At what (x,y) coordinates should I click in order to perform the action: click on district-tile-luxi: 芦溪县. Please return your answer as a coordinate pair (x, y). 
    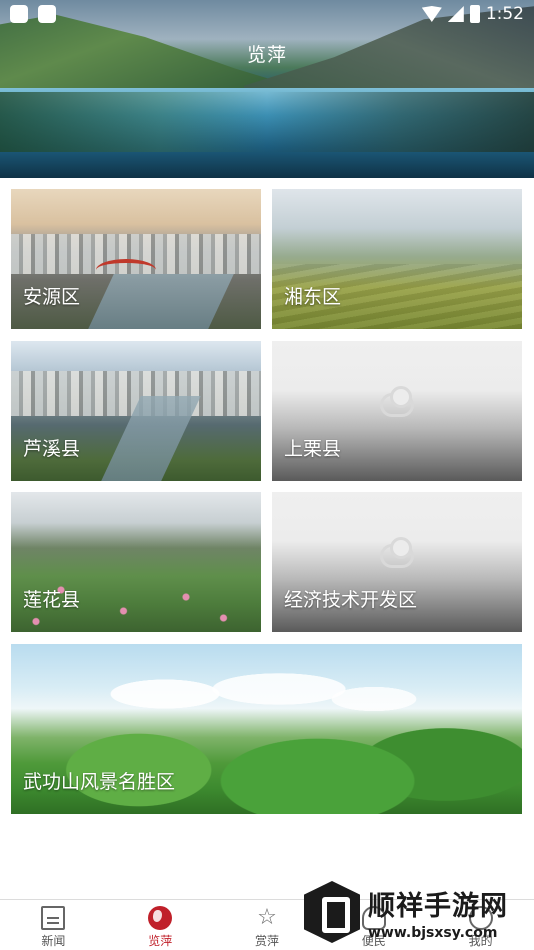
    Looking at the image, I should click on (136, 411).